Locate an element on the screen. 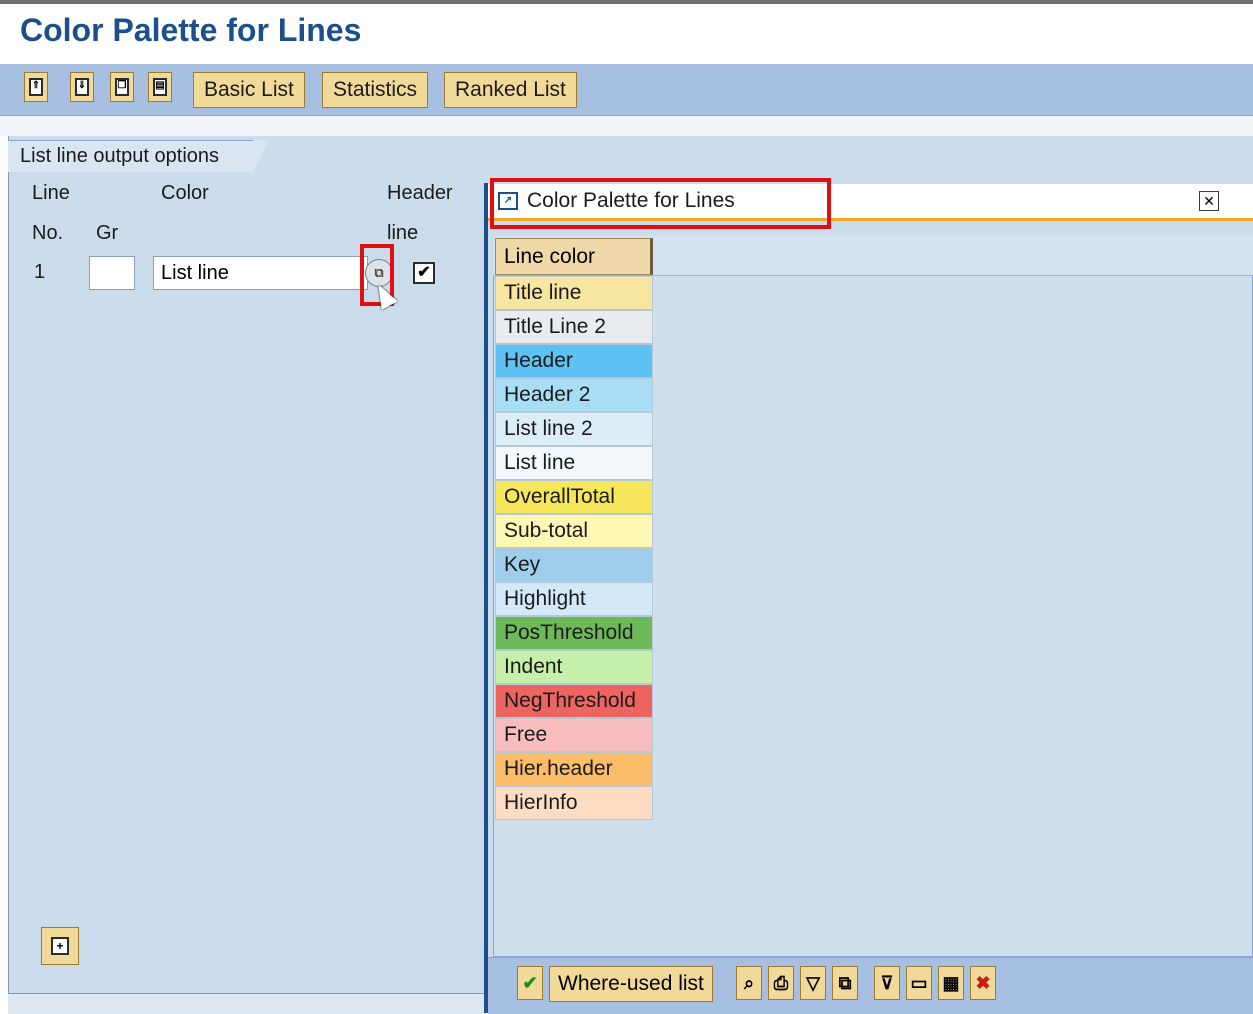  palette-row: Header 2 is located at coordinates (574, 395).